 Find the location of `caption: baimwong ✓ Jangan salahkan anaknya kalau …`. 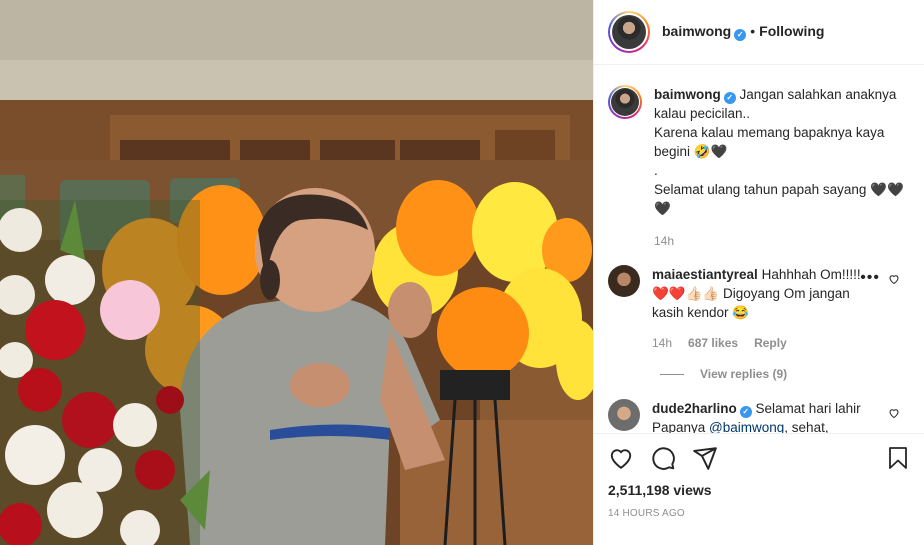

caption: baimwong ✓ Jangan salahkan anaknya kalau … is located at coordinates (759, 168).